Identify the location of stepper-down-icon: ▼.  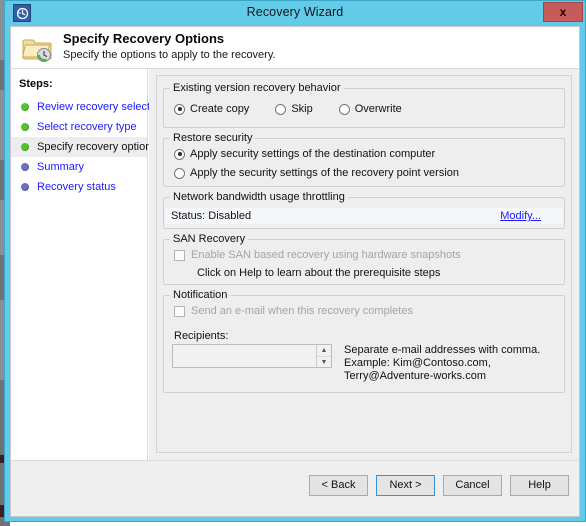
(324, 362).